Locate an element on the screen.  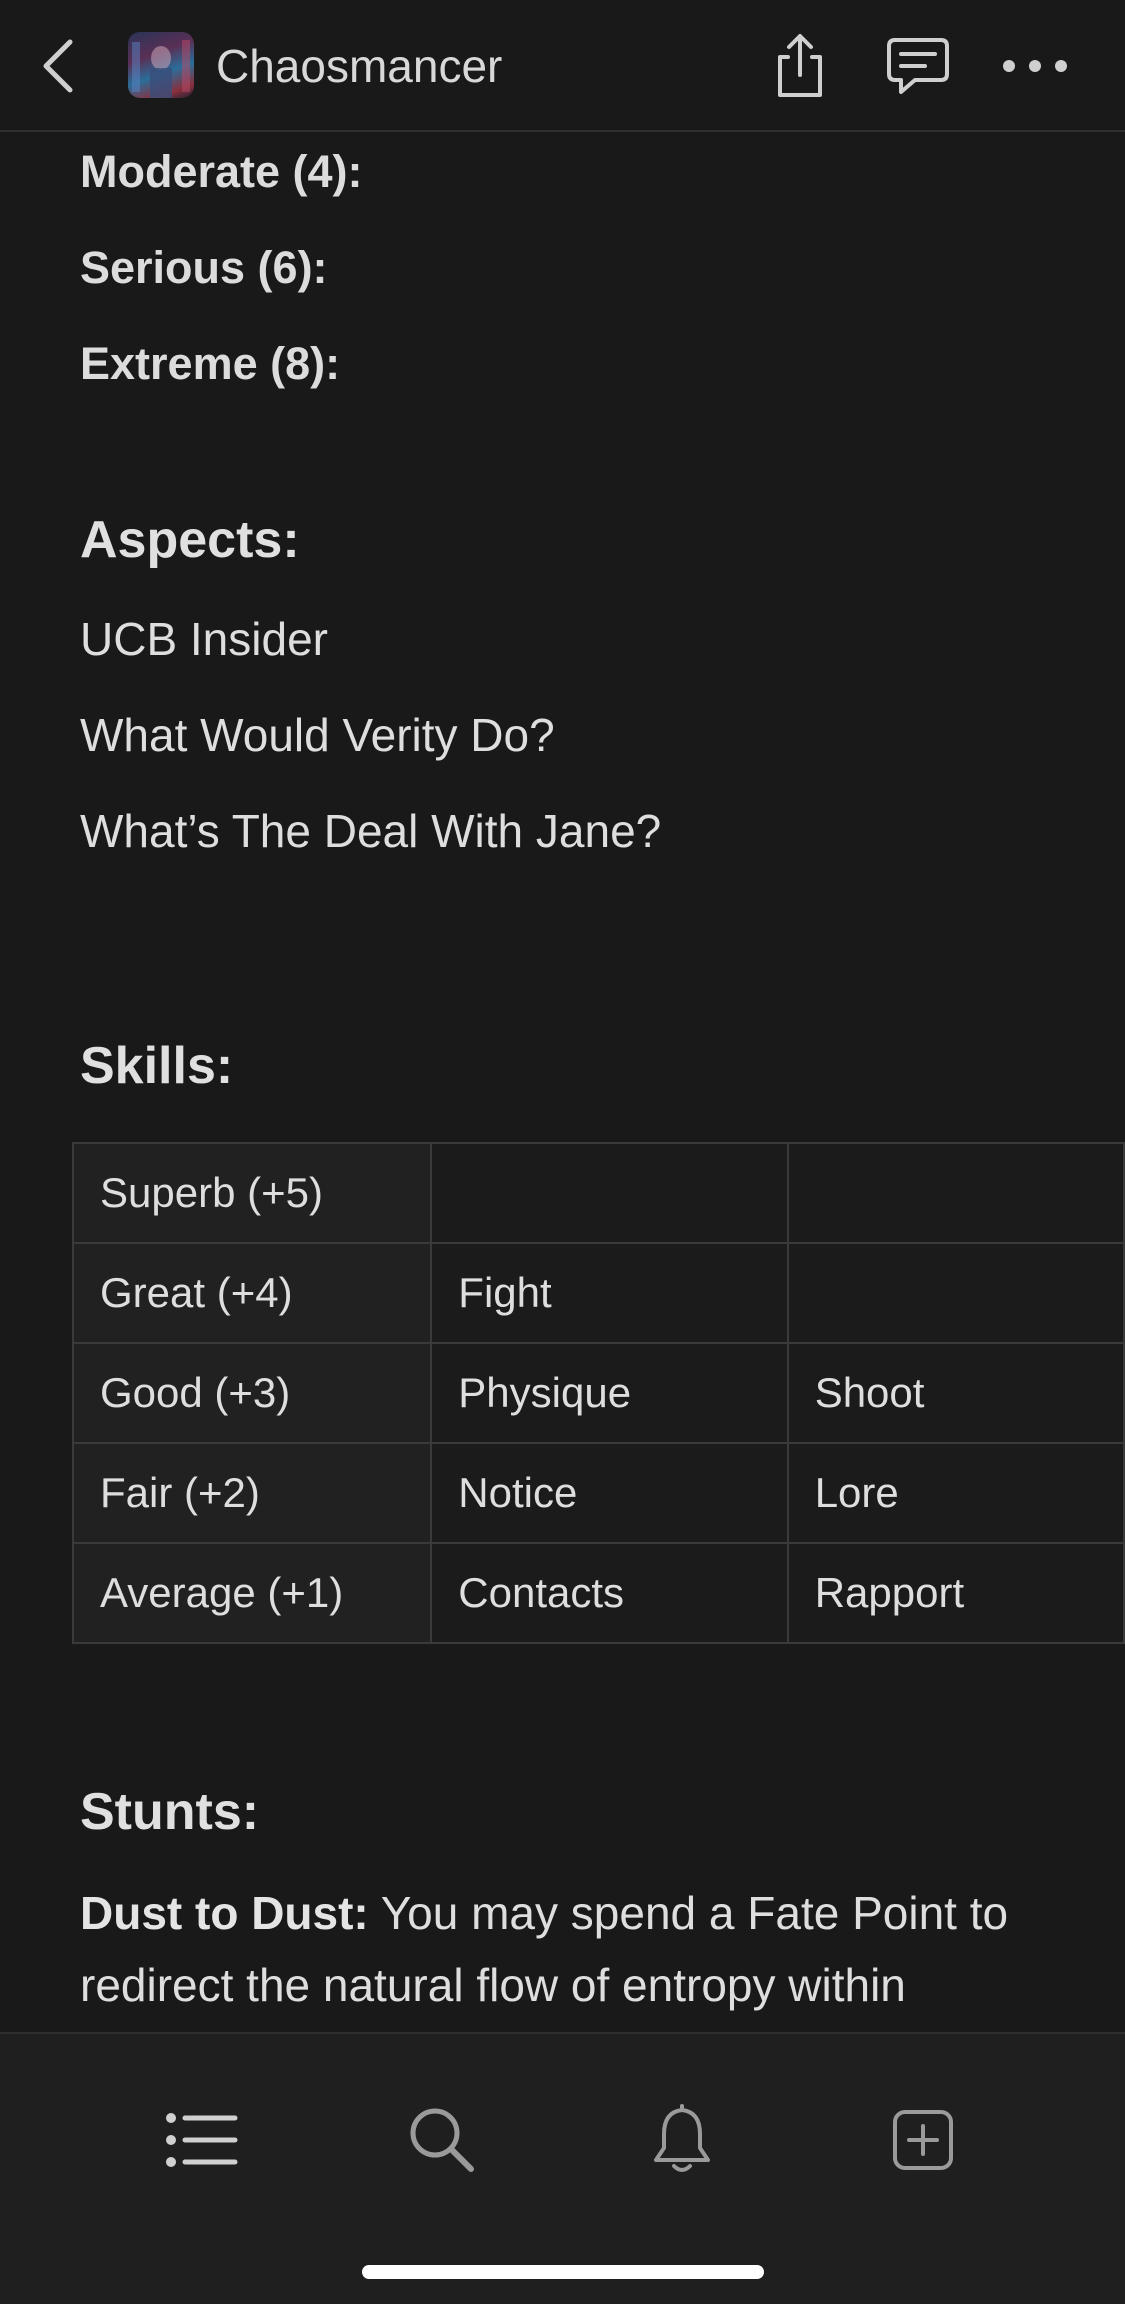
table-cell-skill: Shoot is located at coordinates (955, 1393).